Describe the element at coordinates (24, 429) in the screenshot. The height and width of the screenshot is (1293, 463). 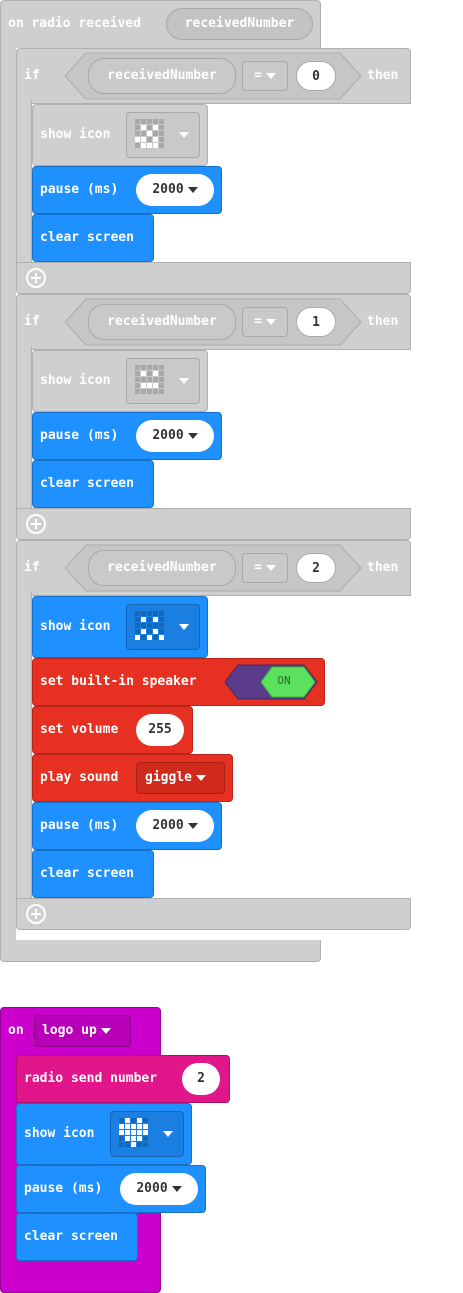
I see `if-block-1-rail` at that location.